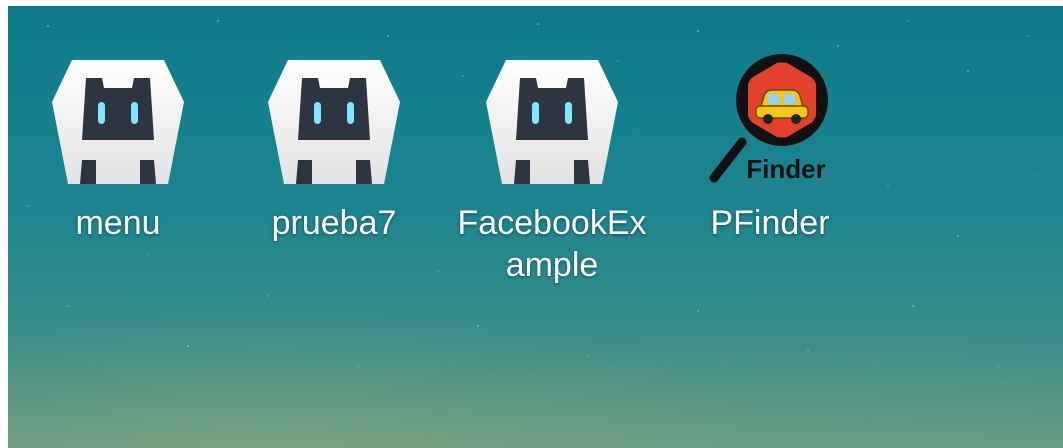 The width and height of the screenshot is (1063, 448). What do you see at coordinates (552, 244) in the screenshot?
I see `icon-label: FacebookEx ample` at bounding box center [552, 244].